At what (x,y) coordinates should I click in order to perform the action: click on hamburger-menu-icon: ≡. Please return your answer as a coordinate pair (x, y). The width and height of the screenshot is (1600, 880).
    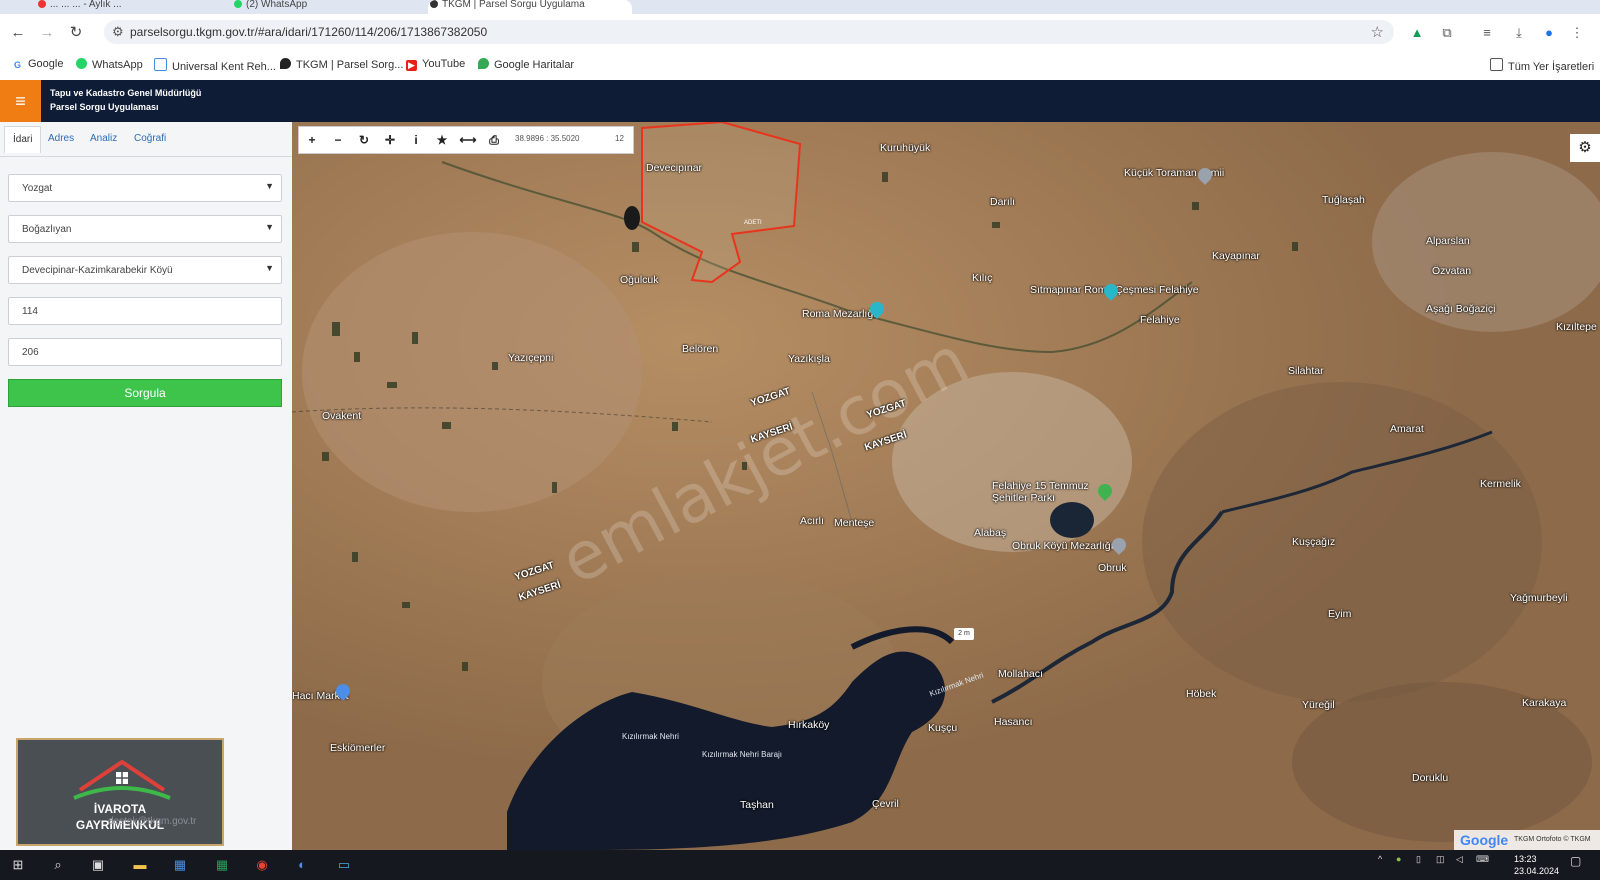
    Looking at the image, I should click on (20, 101).